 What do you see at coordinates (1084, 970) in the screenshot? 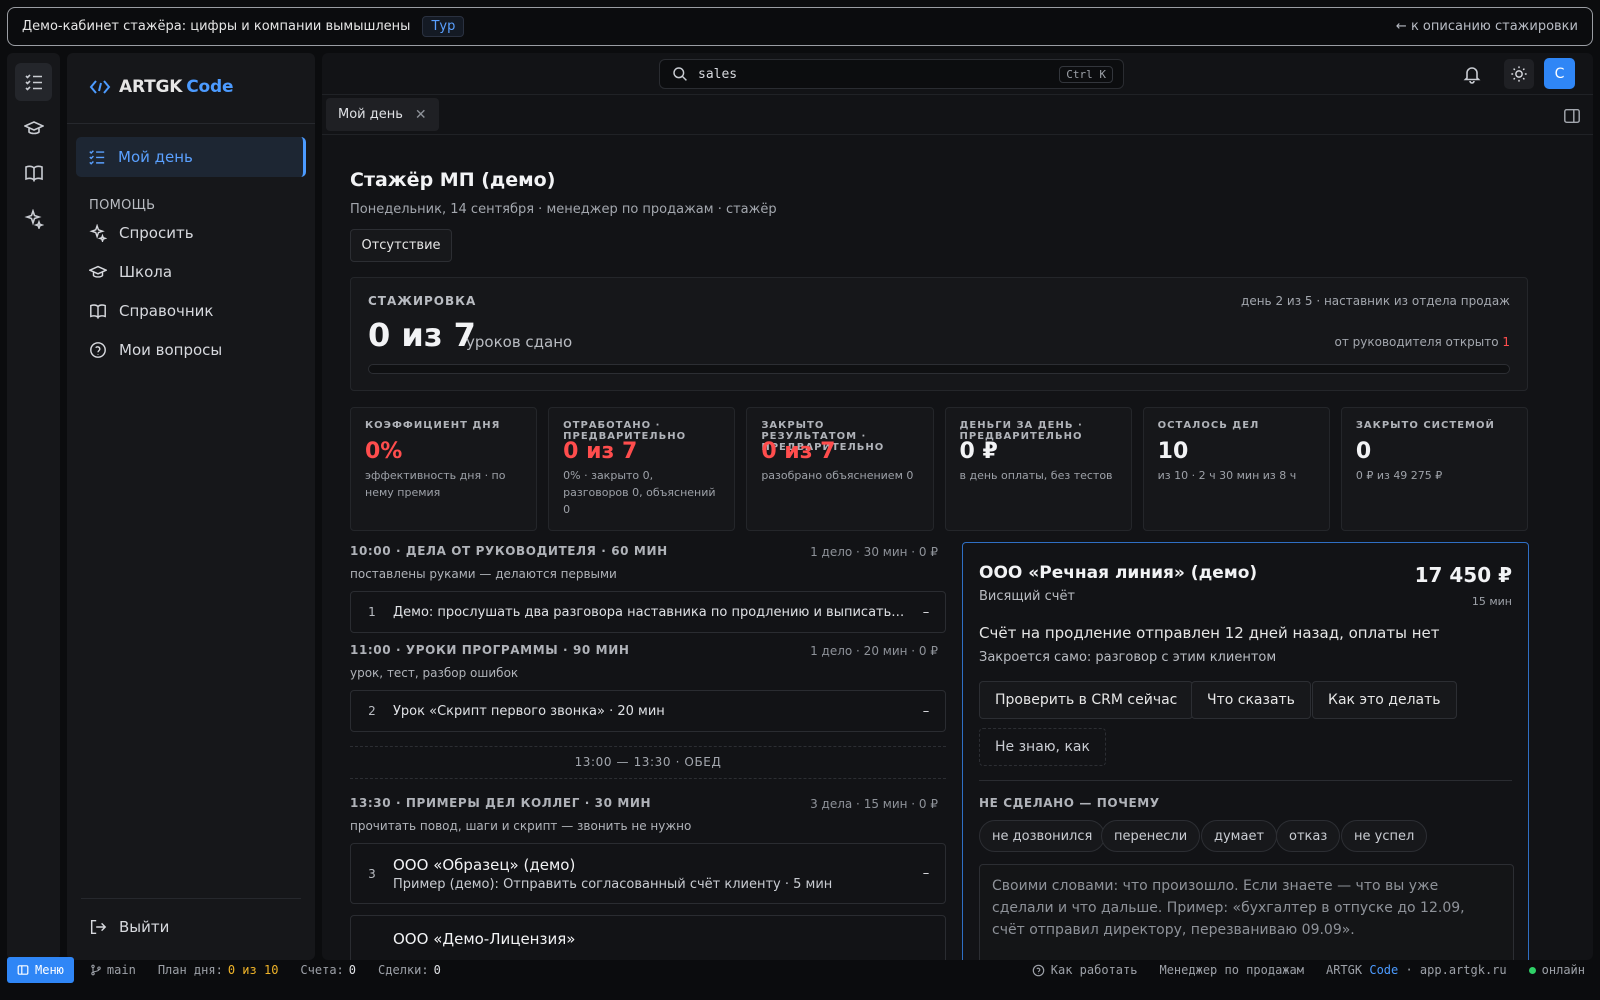
I see `how-to-work-link: Как работать` at bounding box center [1084, 970].